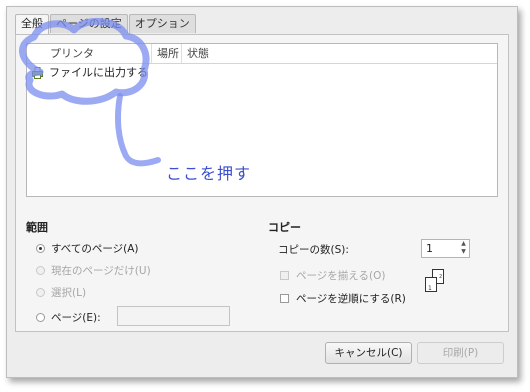 This screenshot has height=392, width=530. I want to click on printer-row-print-to-file: ファイルに出力する, so click(262, 73).